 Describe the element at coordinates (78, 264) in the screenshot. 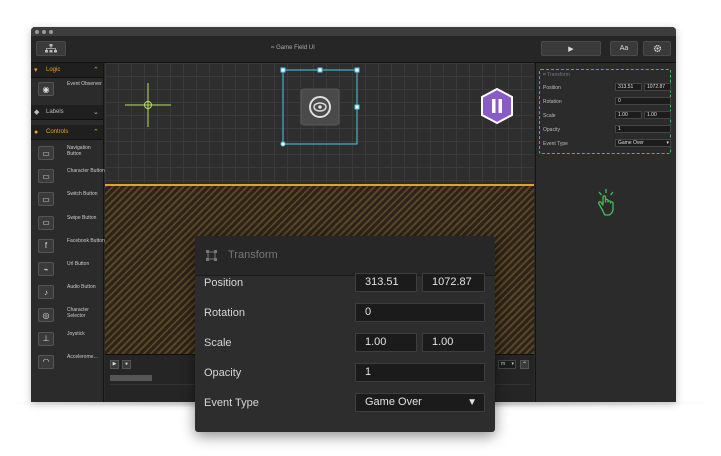

I see `sidebar-item-label: Url Button` at that location.